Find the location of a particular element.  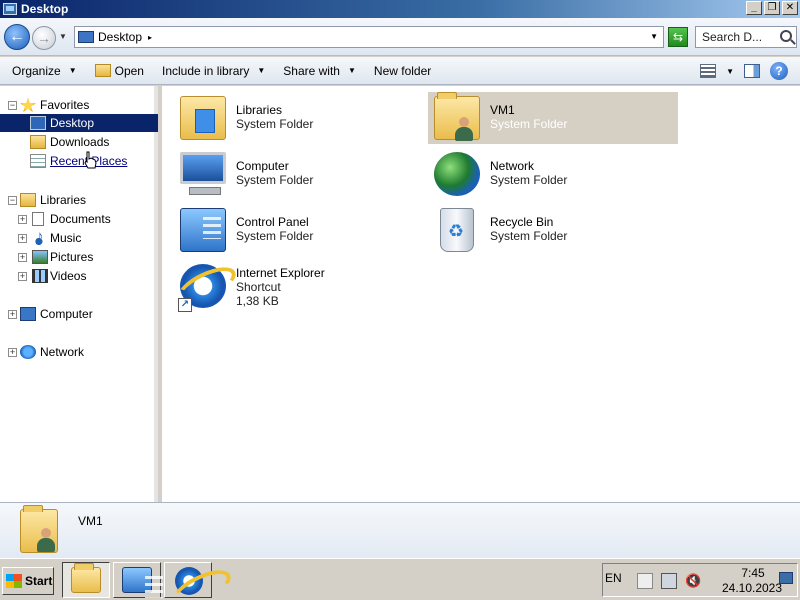

nav-videos-label: Videos is located at coordinates (68, 276).